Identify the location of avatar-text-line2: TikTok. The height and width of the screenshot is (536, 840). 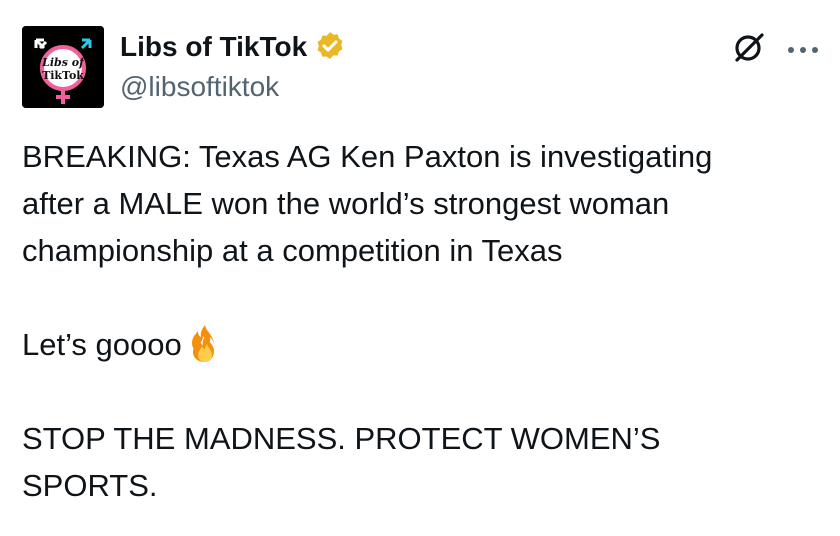
(63, 75).